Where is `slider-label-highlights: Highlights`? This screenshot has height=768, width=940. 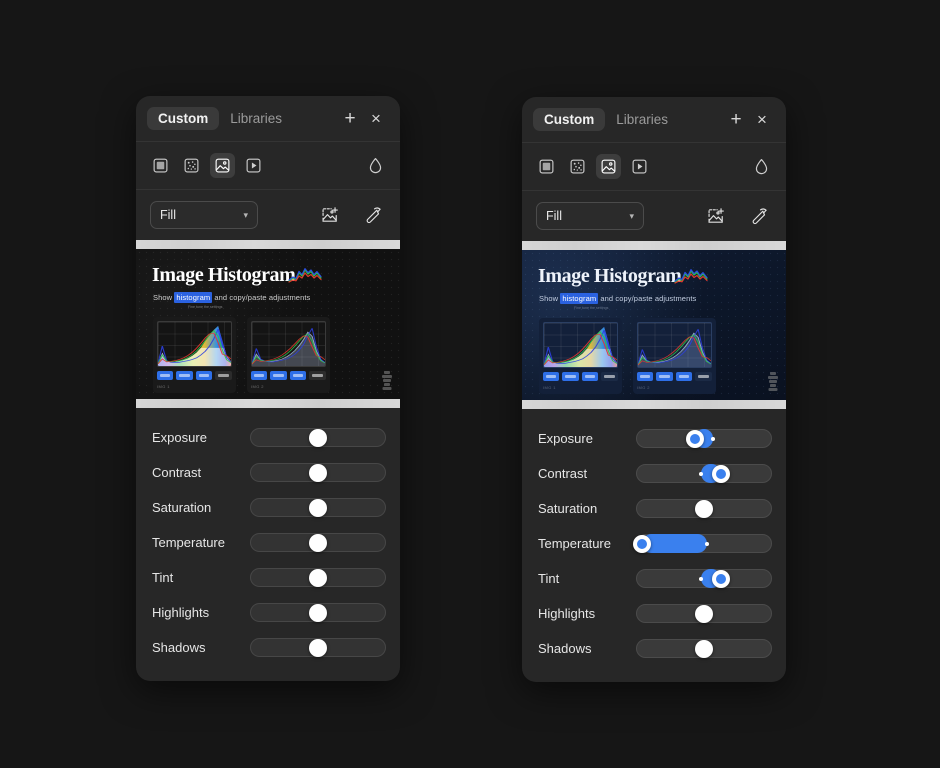 slider-label-highlights: Highlights is located at coordinates (567, 613).